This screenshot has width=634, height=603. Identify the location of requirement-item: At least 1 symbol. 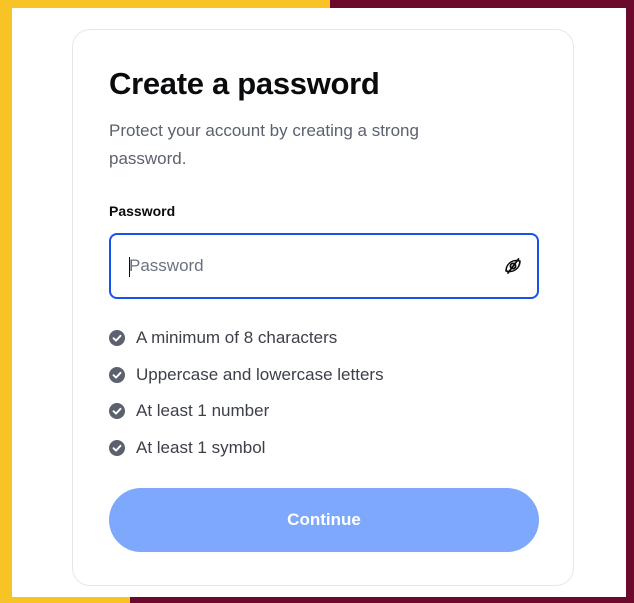
(246, 448).